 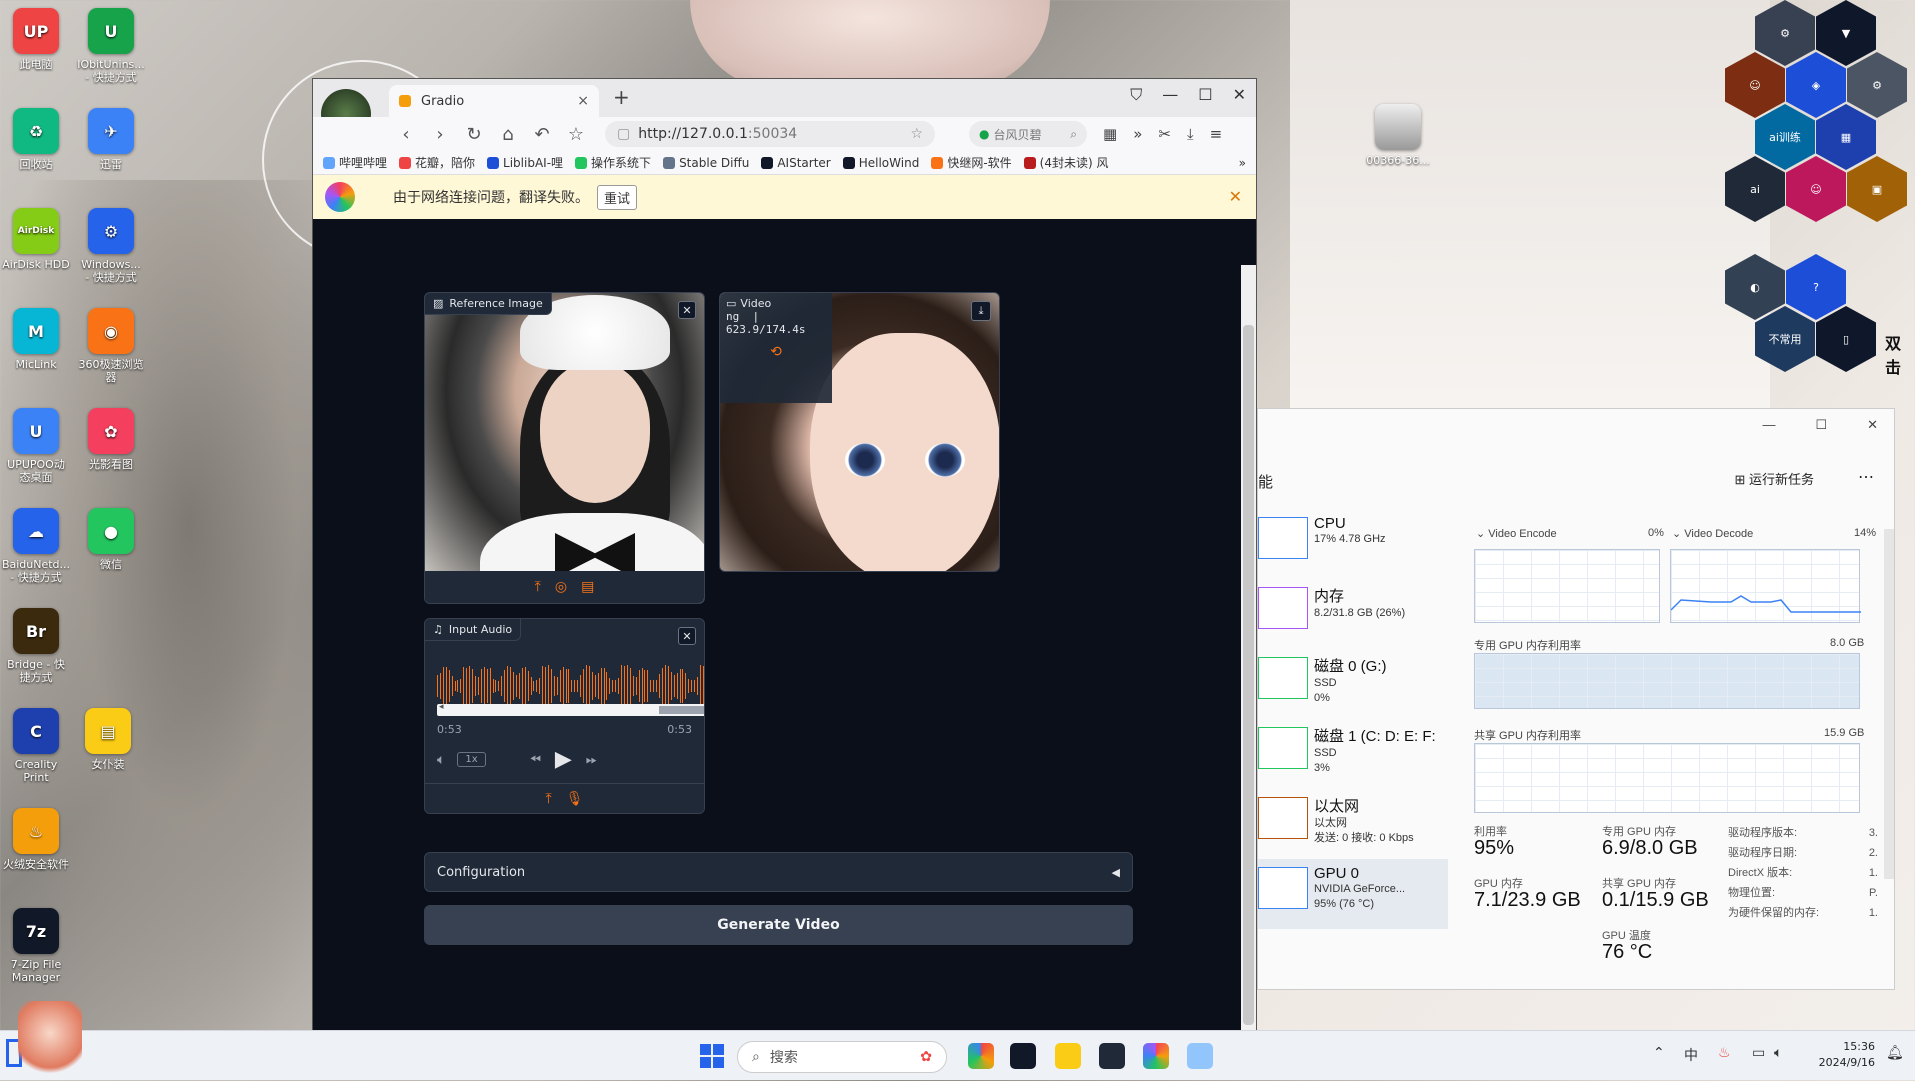 I want to click on desktop-icon: ♻ 回收站, so click(x=36, y=139).